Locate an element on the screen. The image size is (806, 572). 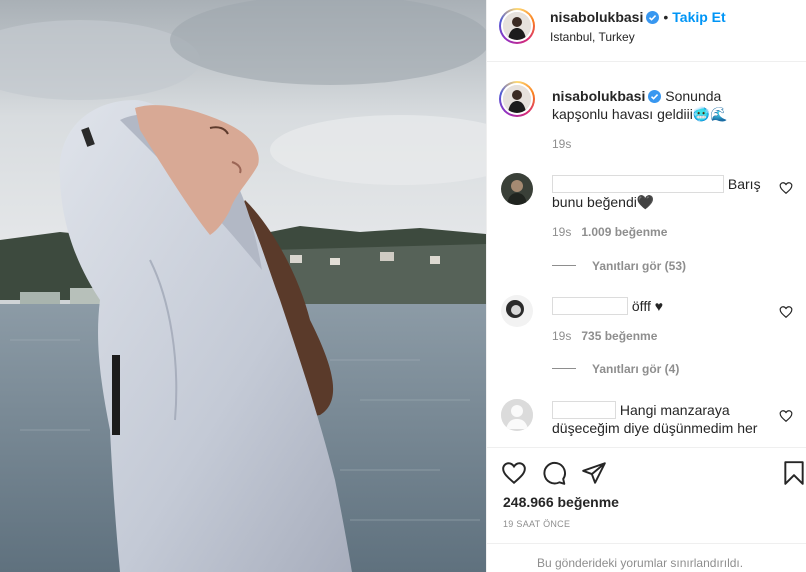
follow-button: Takip Et is located at coordinates (698, 17).